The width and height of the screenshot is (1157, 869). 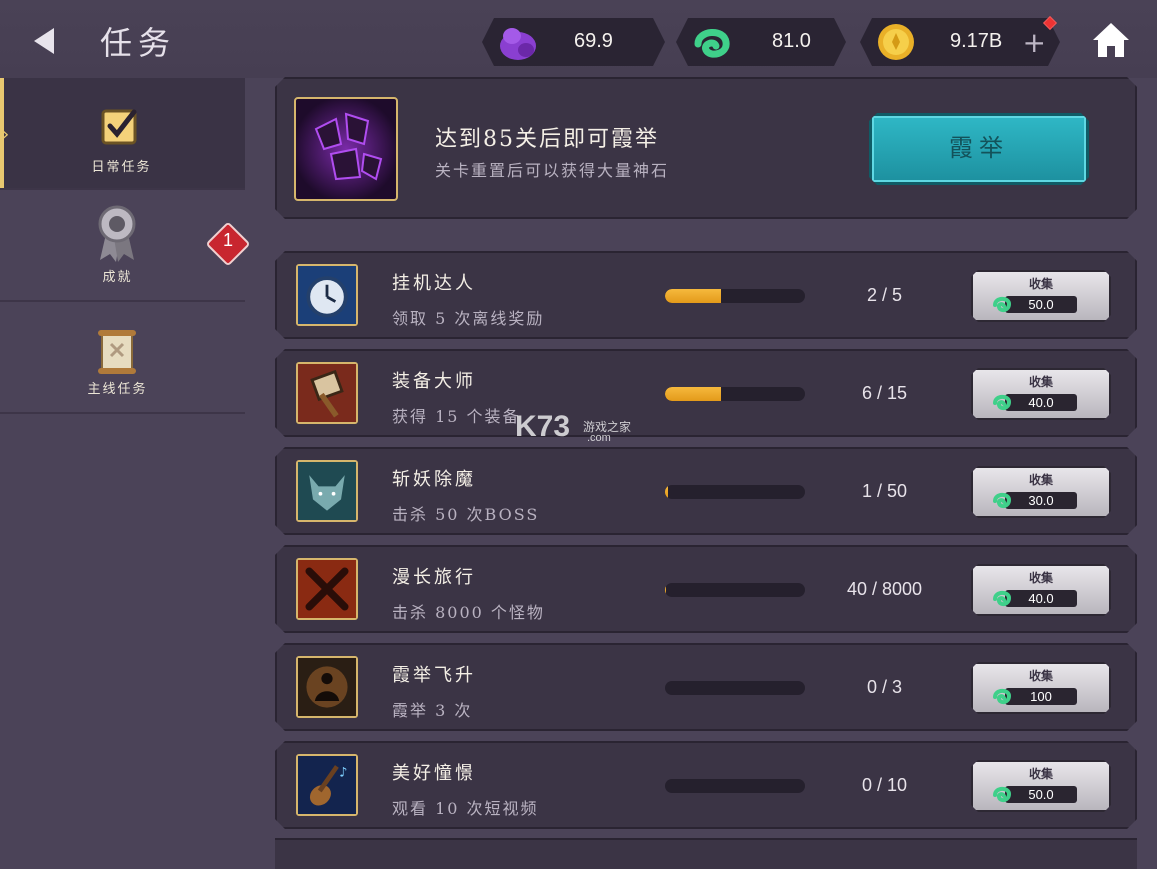 I want to click on quest-title: 挂机达人, so click(x=434, y=283).